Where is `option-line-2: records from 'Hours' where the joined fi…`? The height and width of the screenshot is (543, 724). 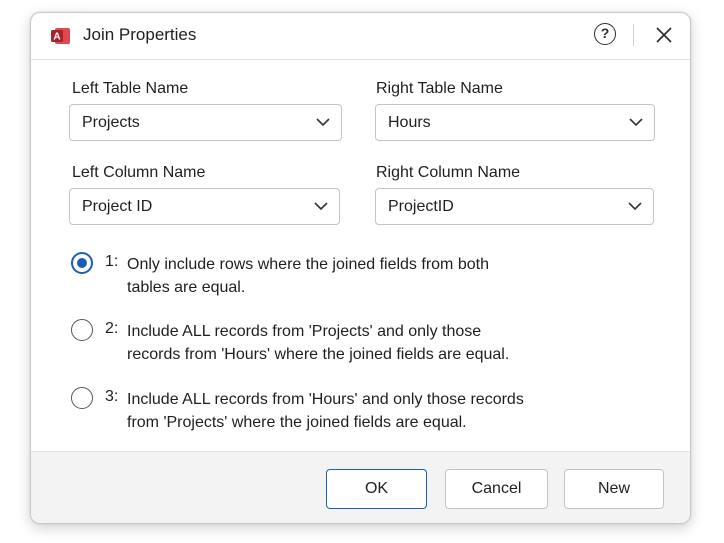 option-line-2: records from 'Hours' where the joined fi… is located at coordinates (318, 354).